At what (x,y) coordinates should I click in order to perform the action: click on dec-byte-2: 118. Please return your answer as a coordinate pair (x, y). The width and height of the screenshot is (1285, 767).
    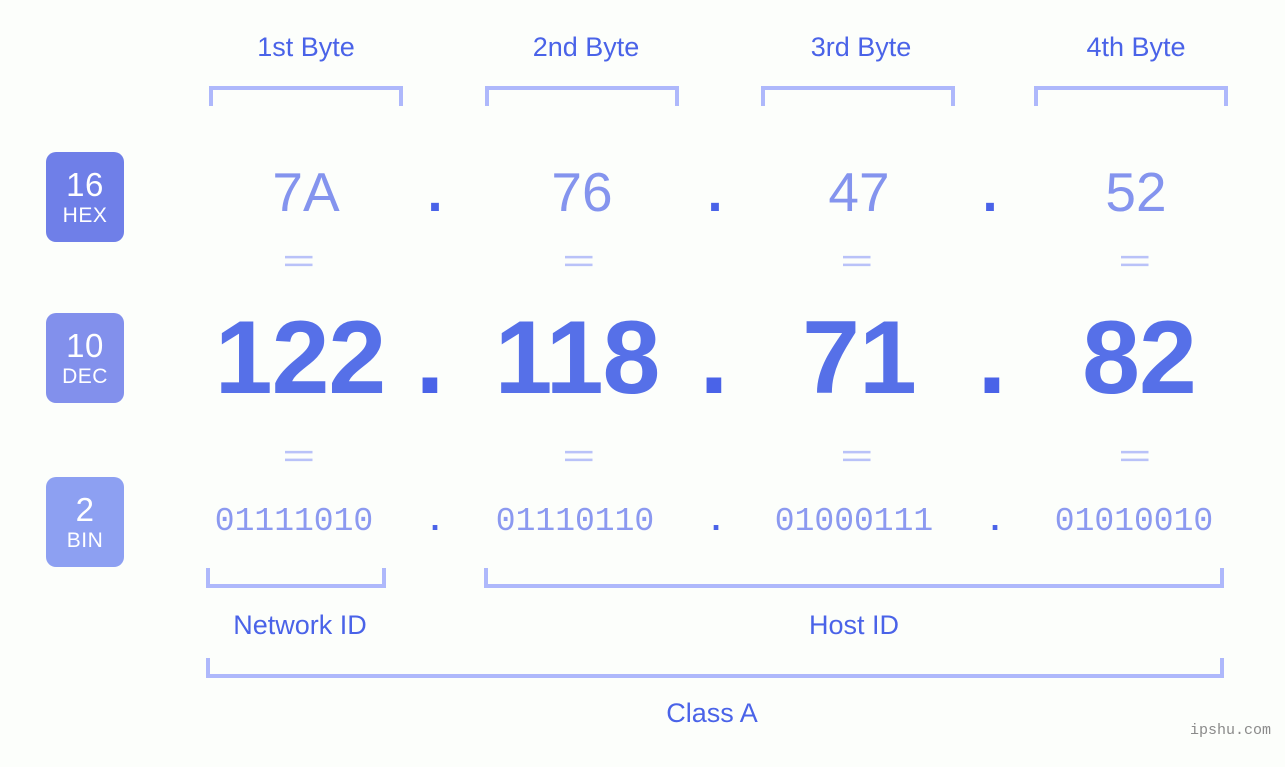
    Looking at the image, I should click on (577, 358).